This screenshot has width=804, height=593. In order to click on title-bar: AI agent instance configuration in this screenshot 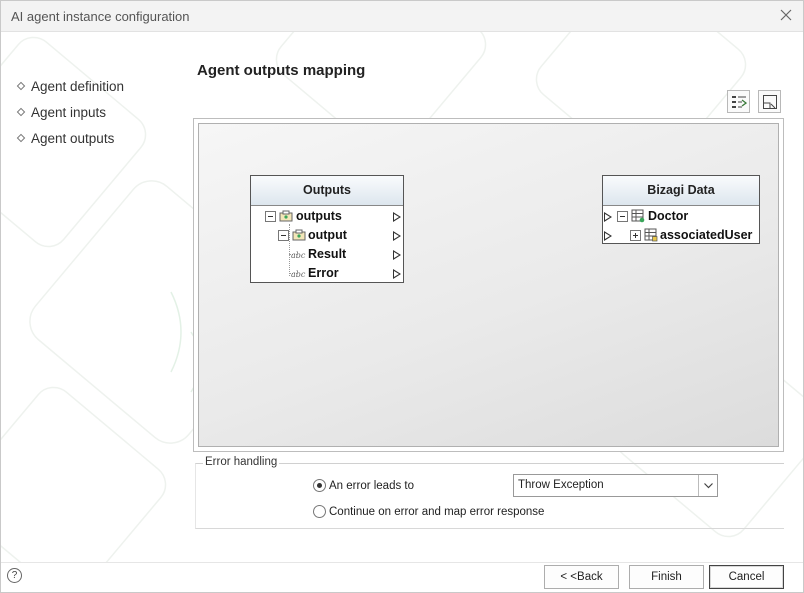, I will do `click(402, 16)`.